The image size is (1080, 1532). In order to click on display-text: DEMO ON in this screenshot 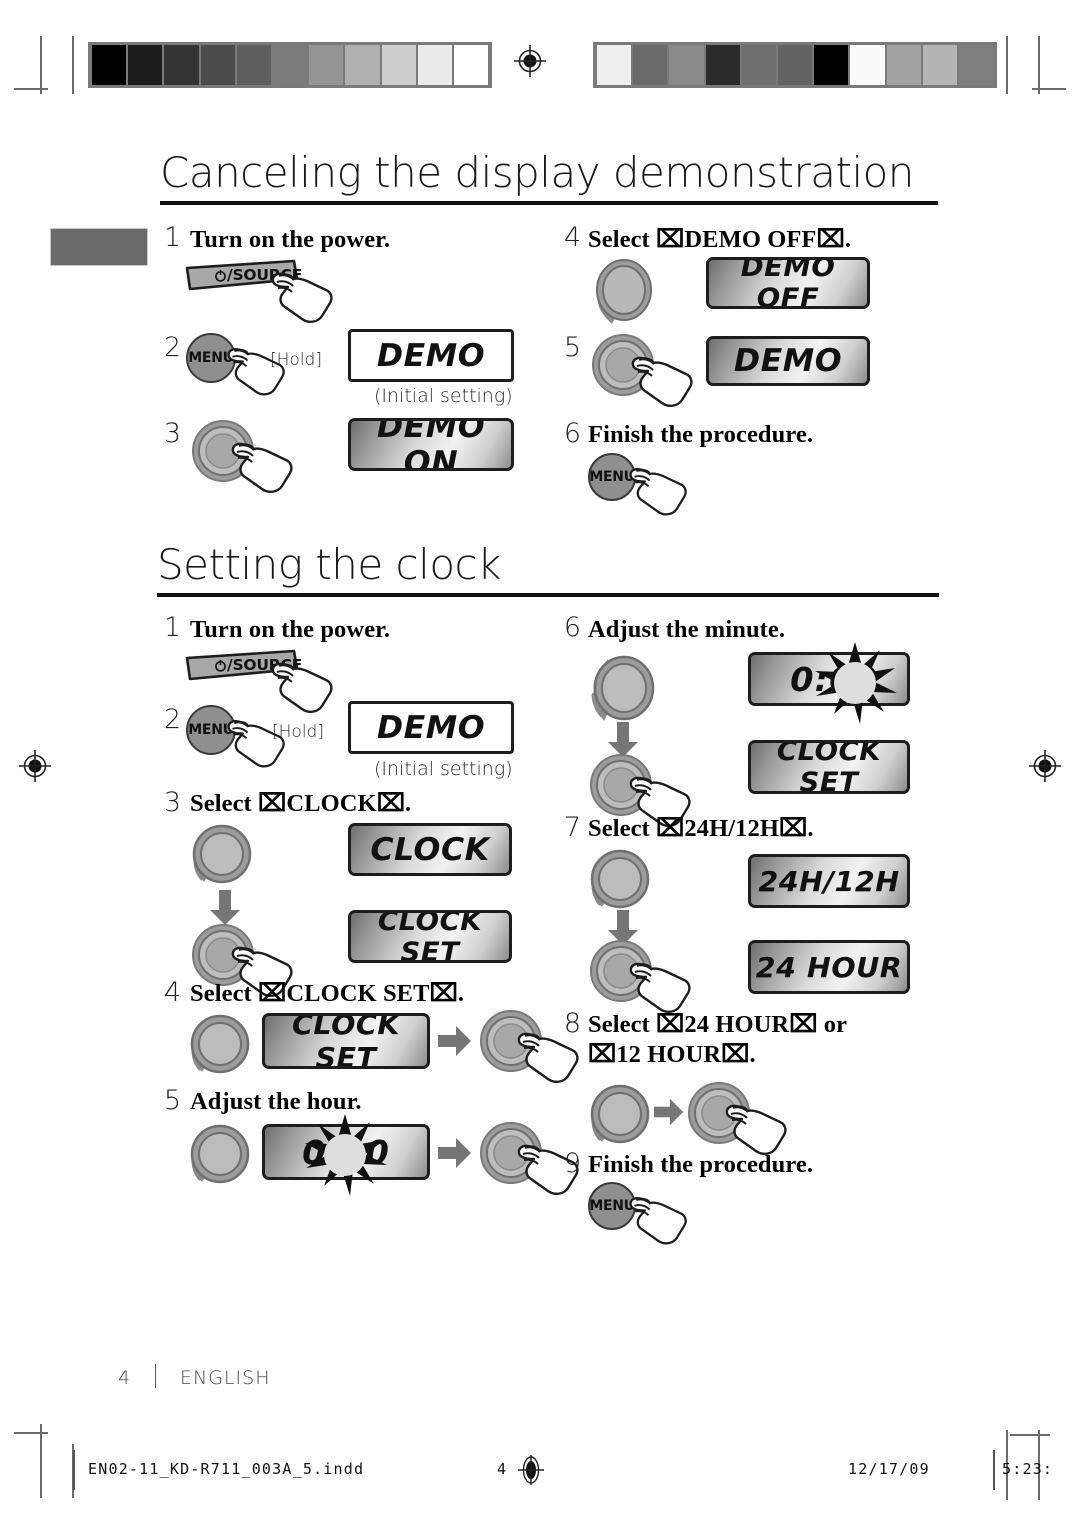, I will do `click(431, 444)`.